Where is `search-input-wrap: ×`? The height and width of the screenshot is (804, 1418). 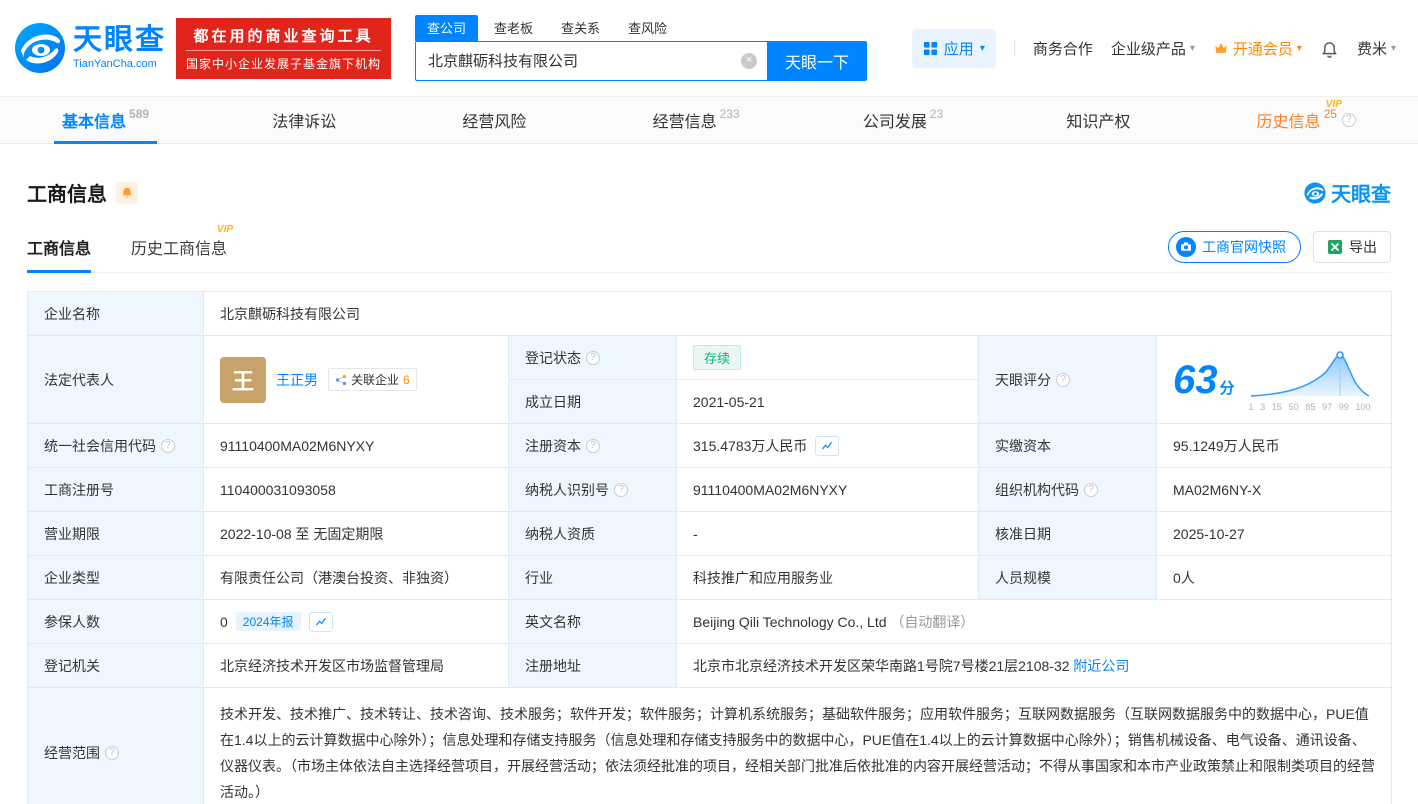
search-input-wrap: × is located at coordinates (591, 60).